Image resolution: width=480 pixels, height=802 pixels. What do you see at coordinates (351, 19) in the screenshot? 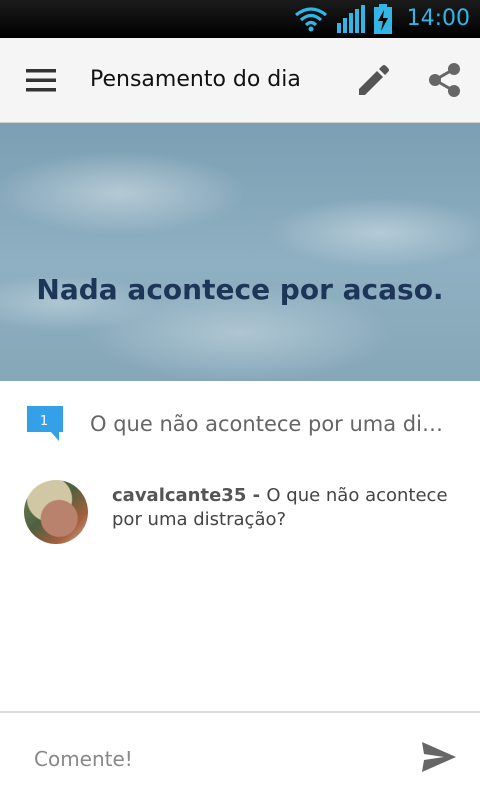
I see `signal-icon` at bounding box center [351, 19].